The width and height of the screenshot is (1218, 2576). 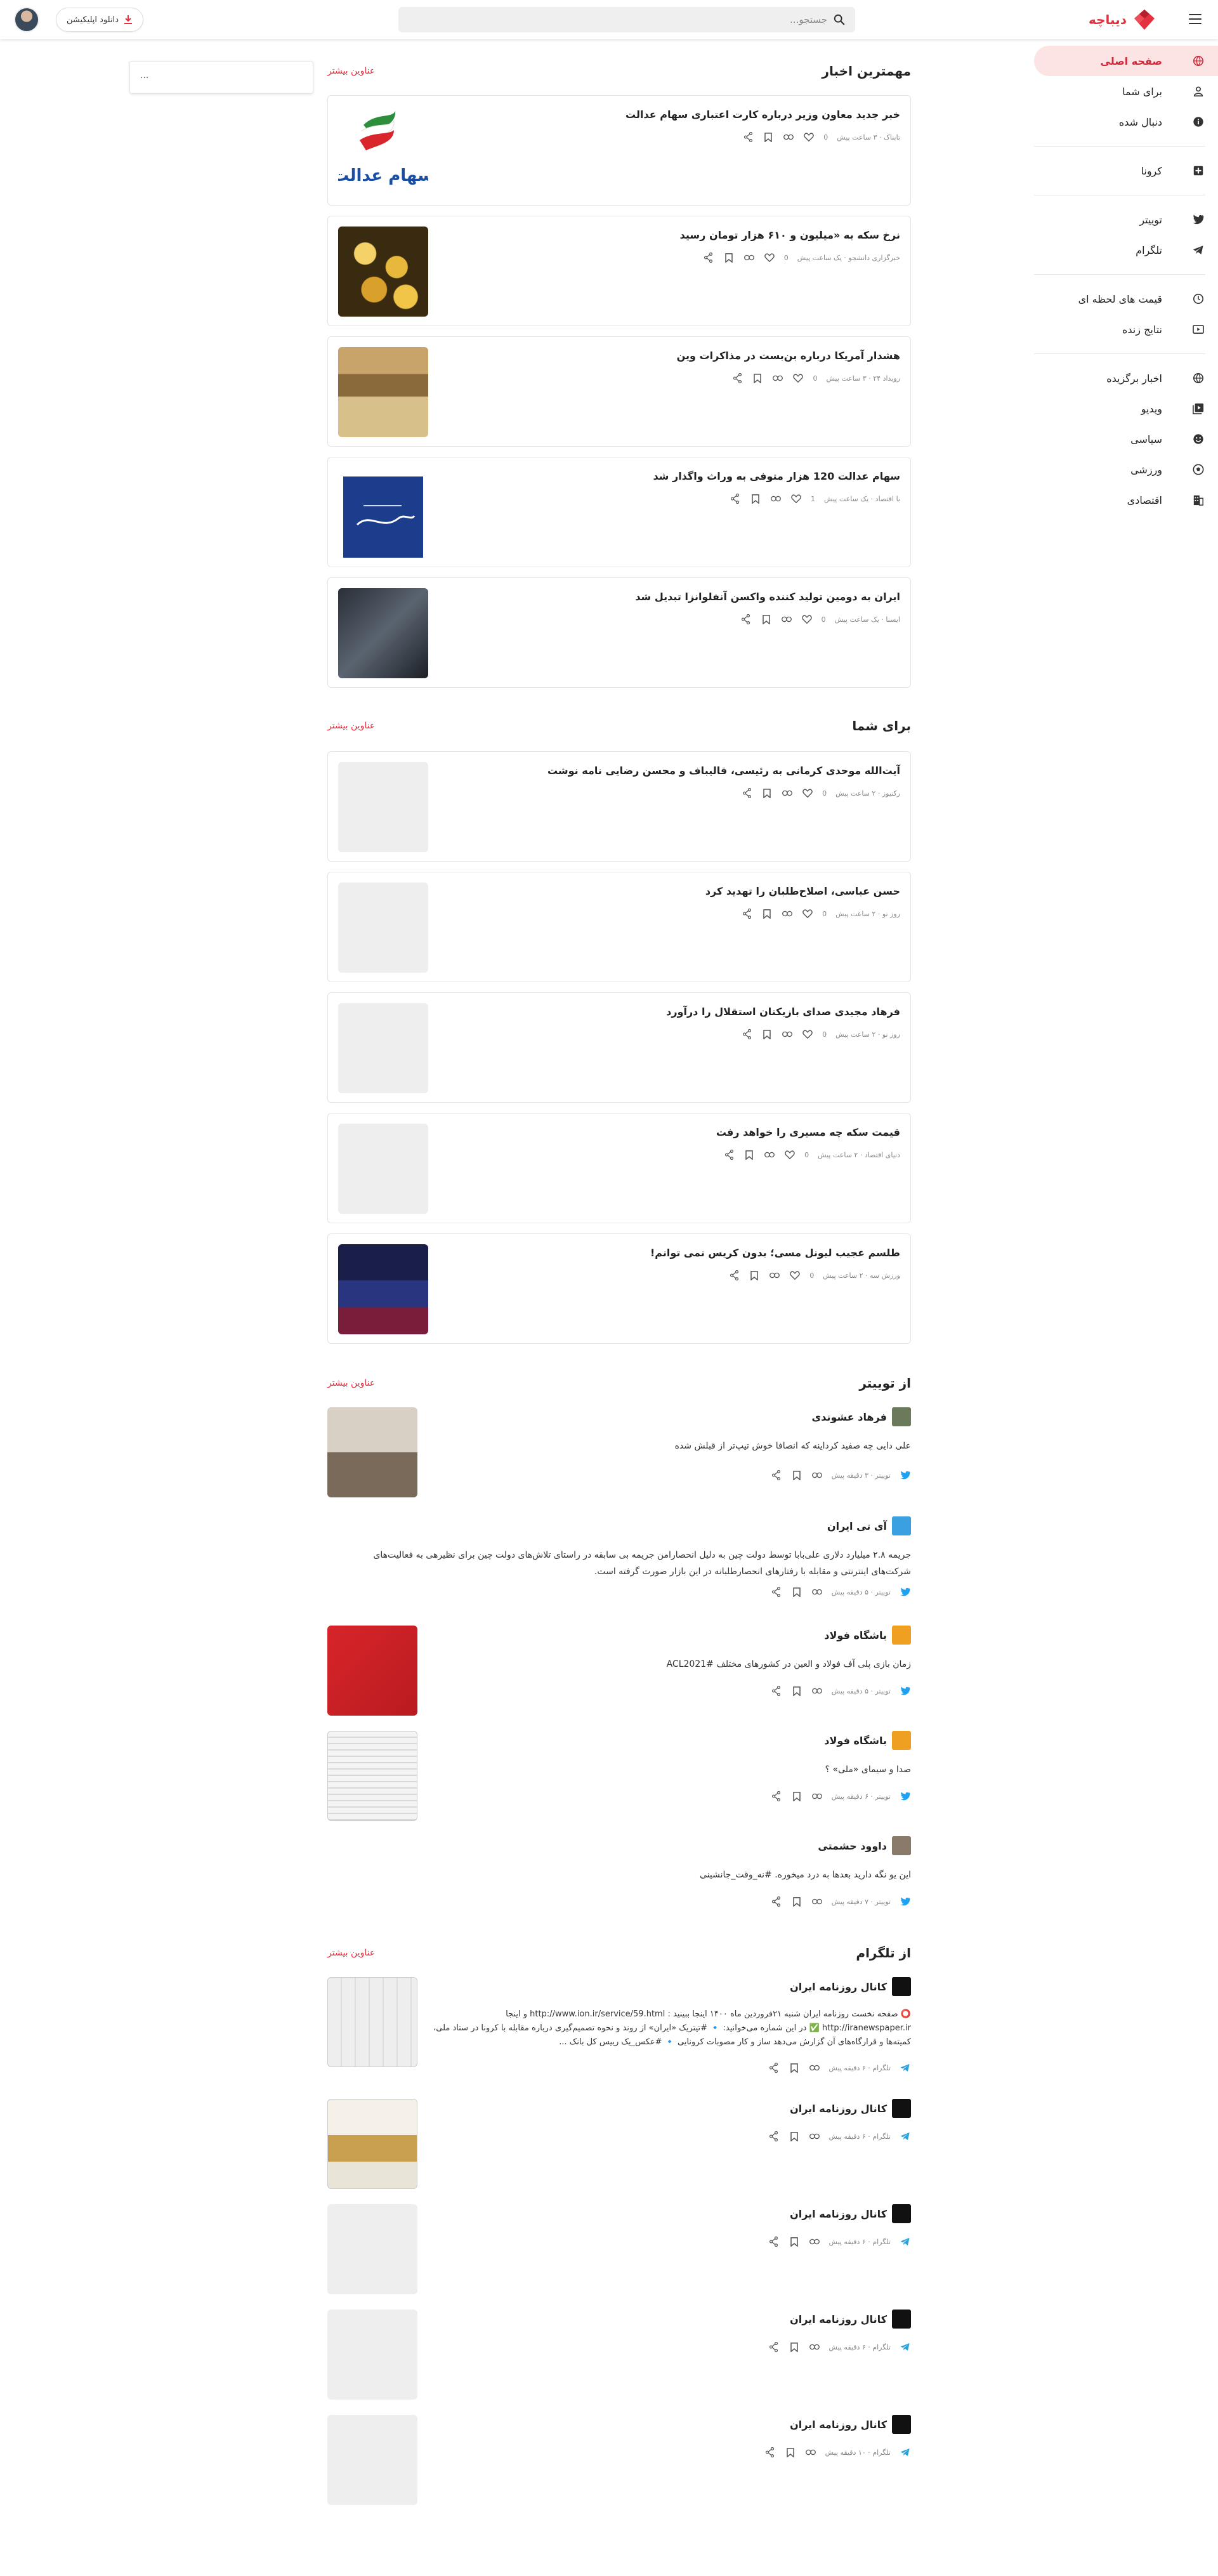 I want to click on sidebar-item-featured: اخبار برگزیده, so click(x=1126, y=378).